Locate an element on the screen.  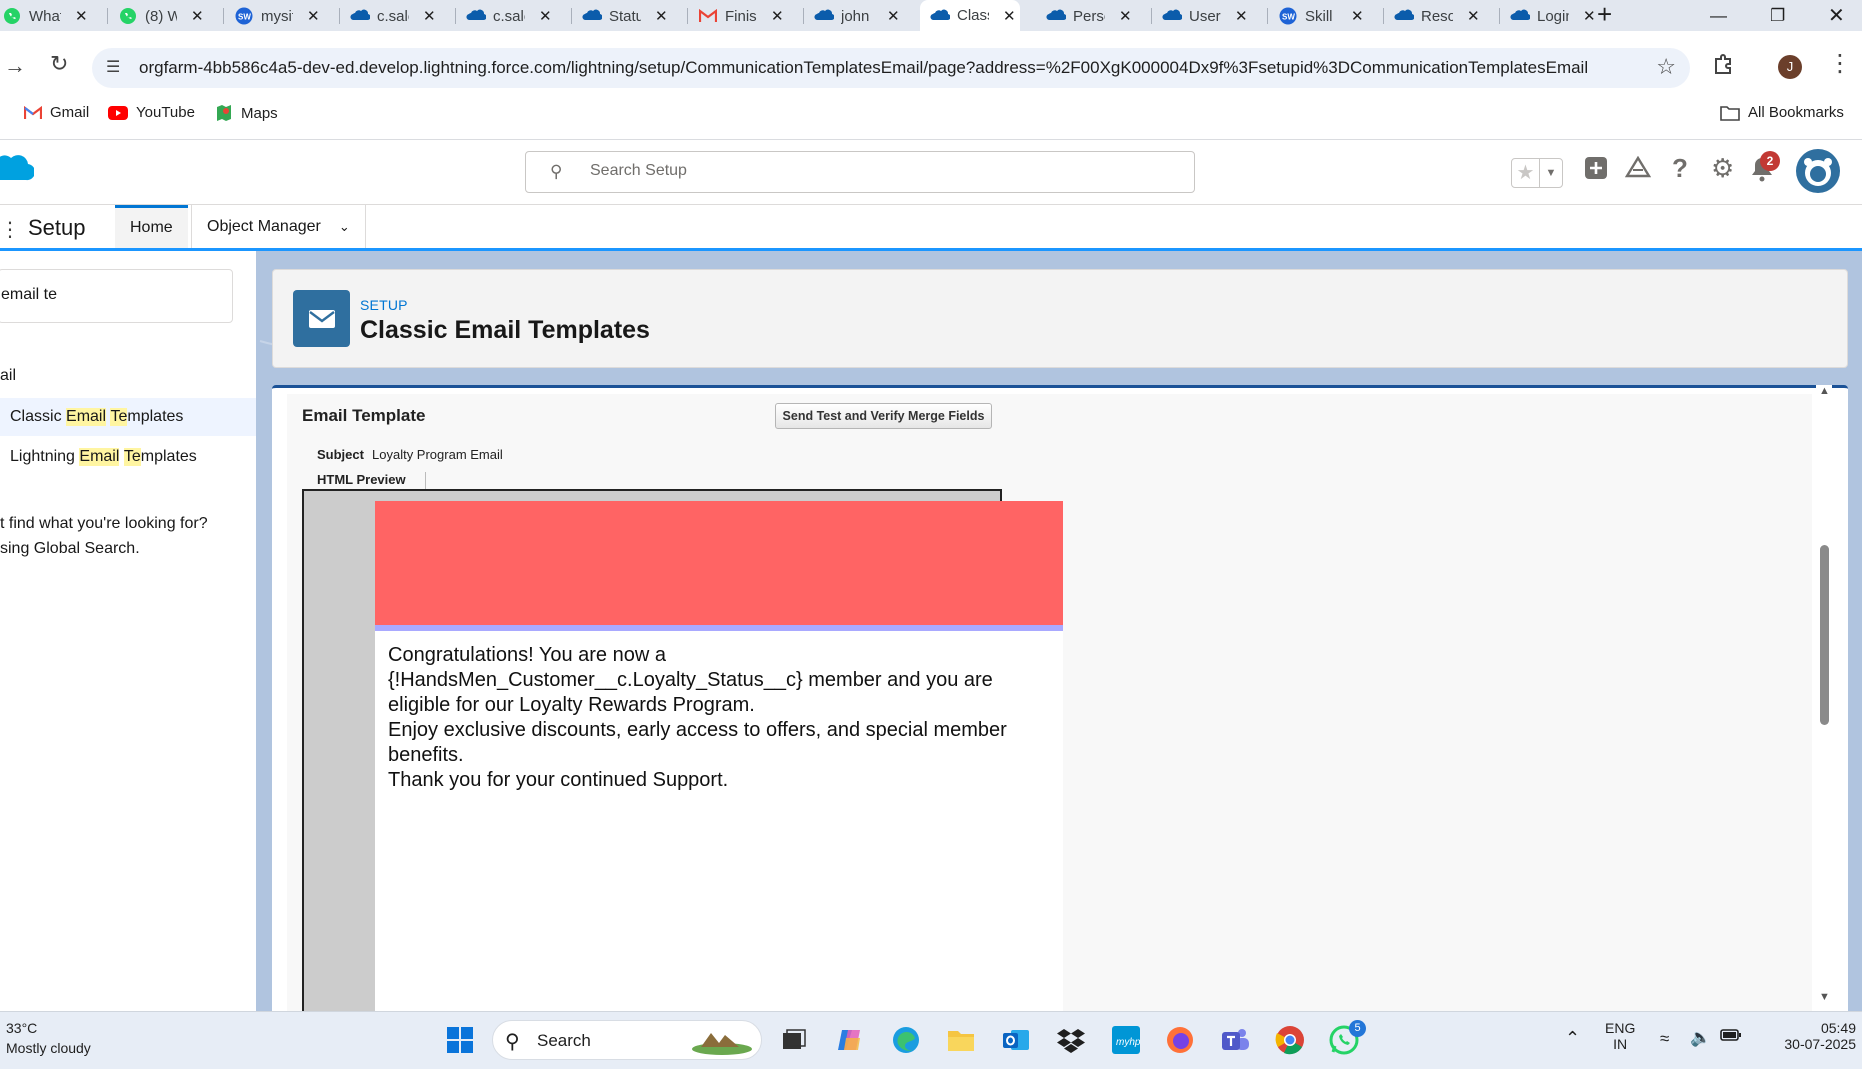
browser-tab: Status ✕ is located at coordinates (630, 16).